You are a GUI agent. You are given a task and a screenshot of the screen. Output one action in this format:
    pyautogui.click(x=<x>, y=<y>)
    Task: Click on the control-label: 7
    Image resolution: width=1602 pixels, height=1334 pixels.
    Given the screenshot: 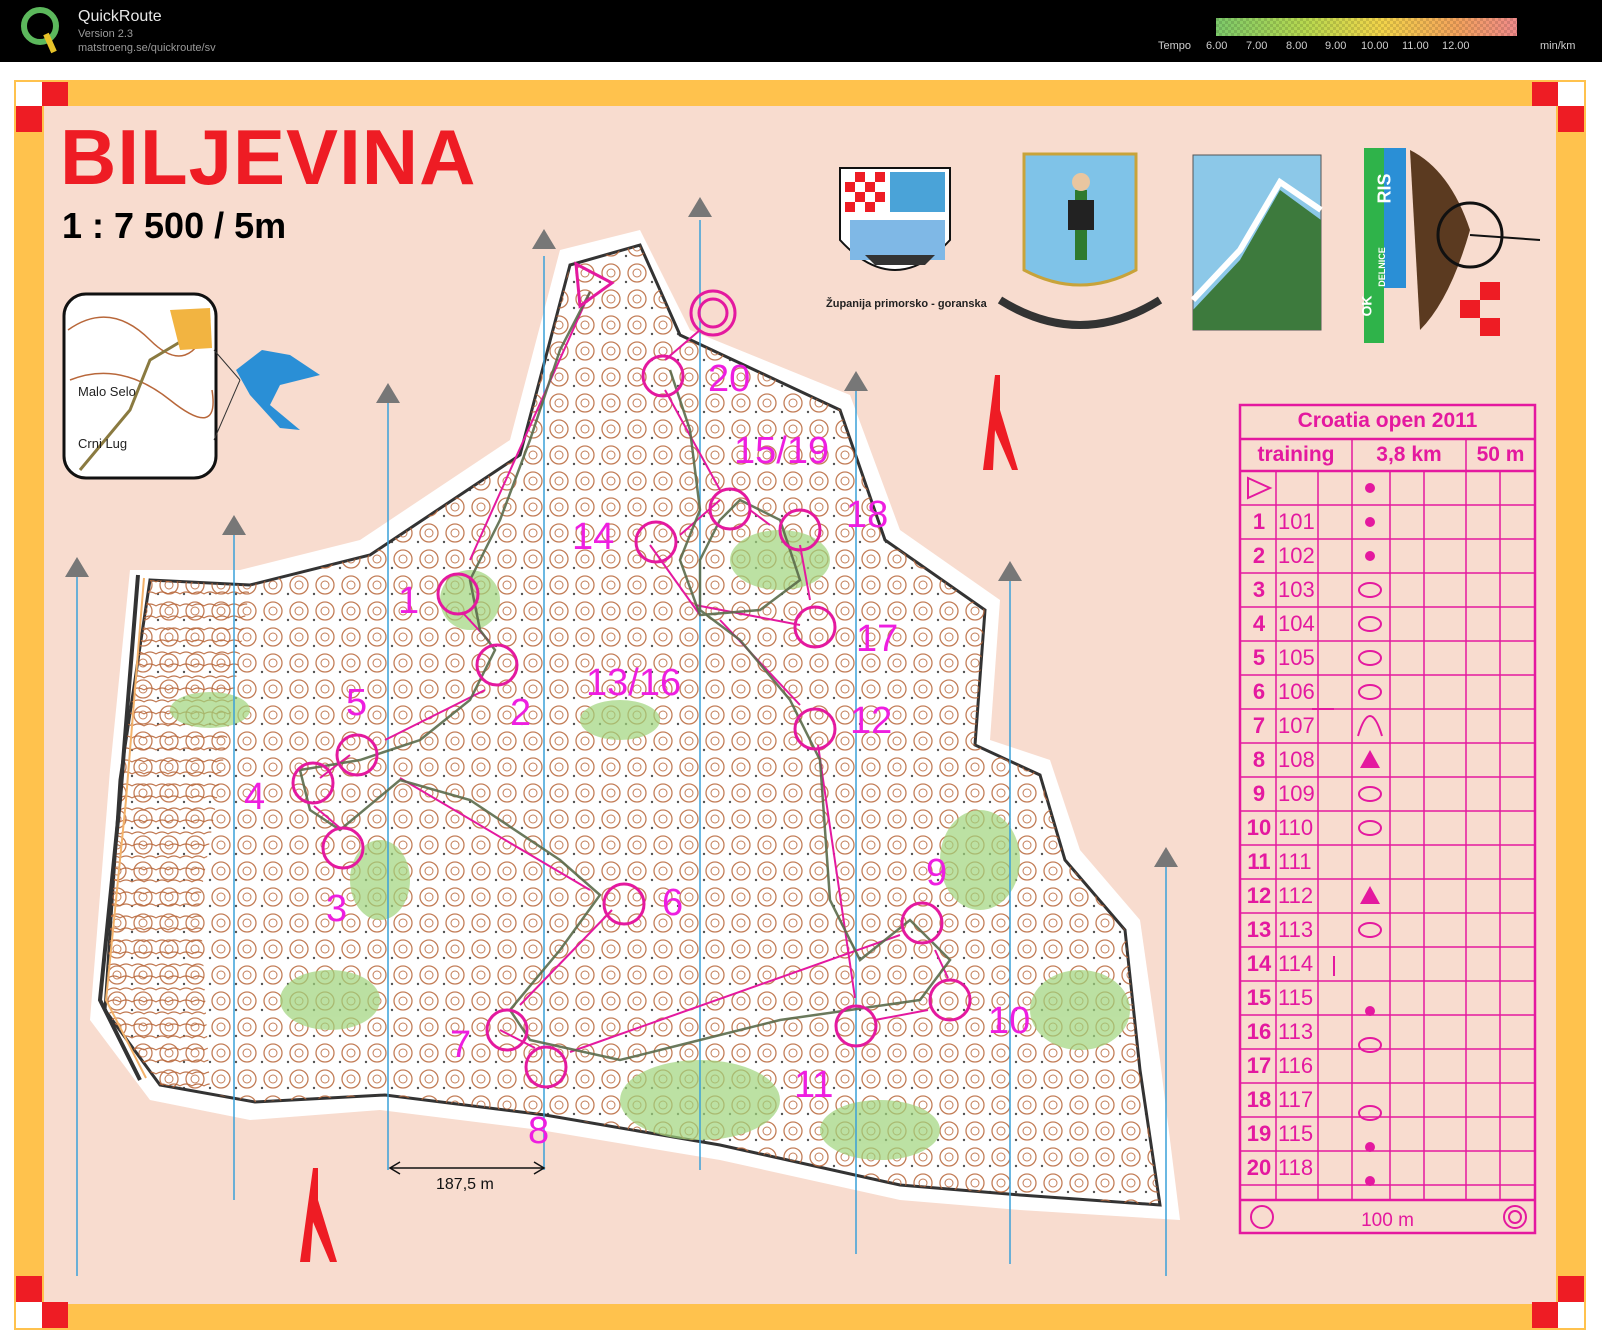 What is the action you would take?
    pyautogui.click(x=461, y=1045)
    